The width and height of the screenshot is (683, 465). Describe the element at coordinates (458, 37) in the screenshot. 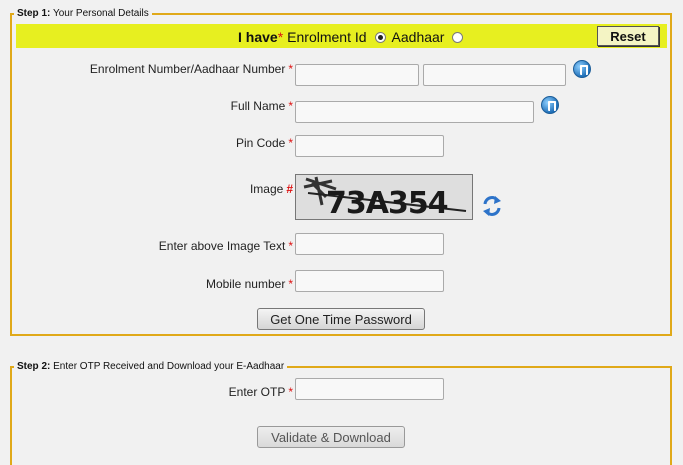

I see `aadhaar-radio` at that location.